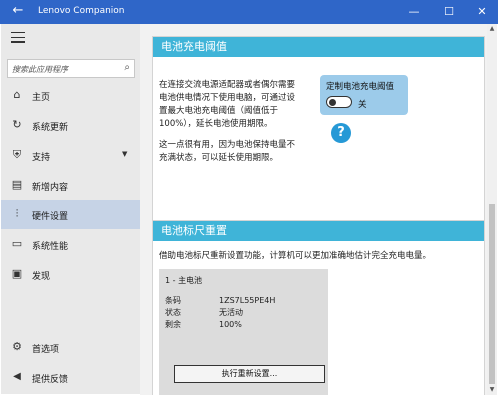  What do you see at coordinates (204, 312) in the screenshot?
I see `battery-row: 状态 无活动` at bounding box center [204, 312].